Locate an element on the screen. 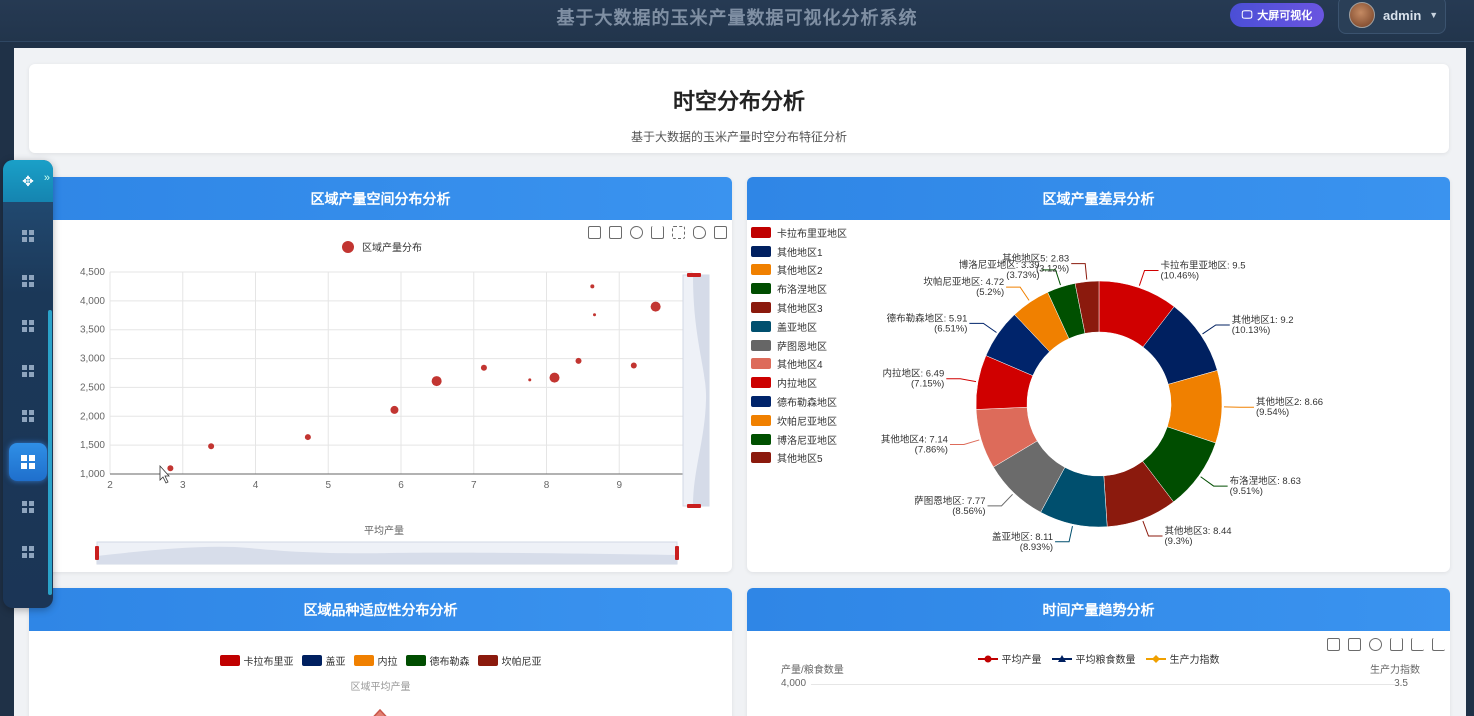 The height and width of the screenshot is (716, 1474). trend-legend: 平均产量 平均粮食数量 生产力指数 is located at coordinates (1098, 658).